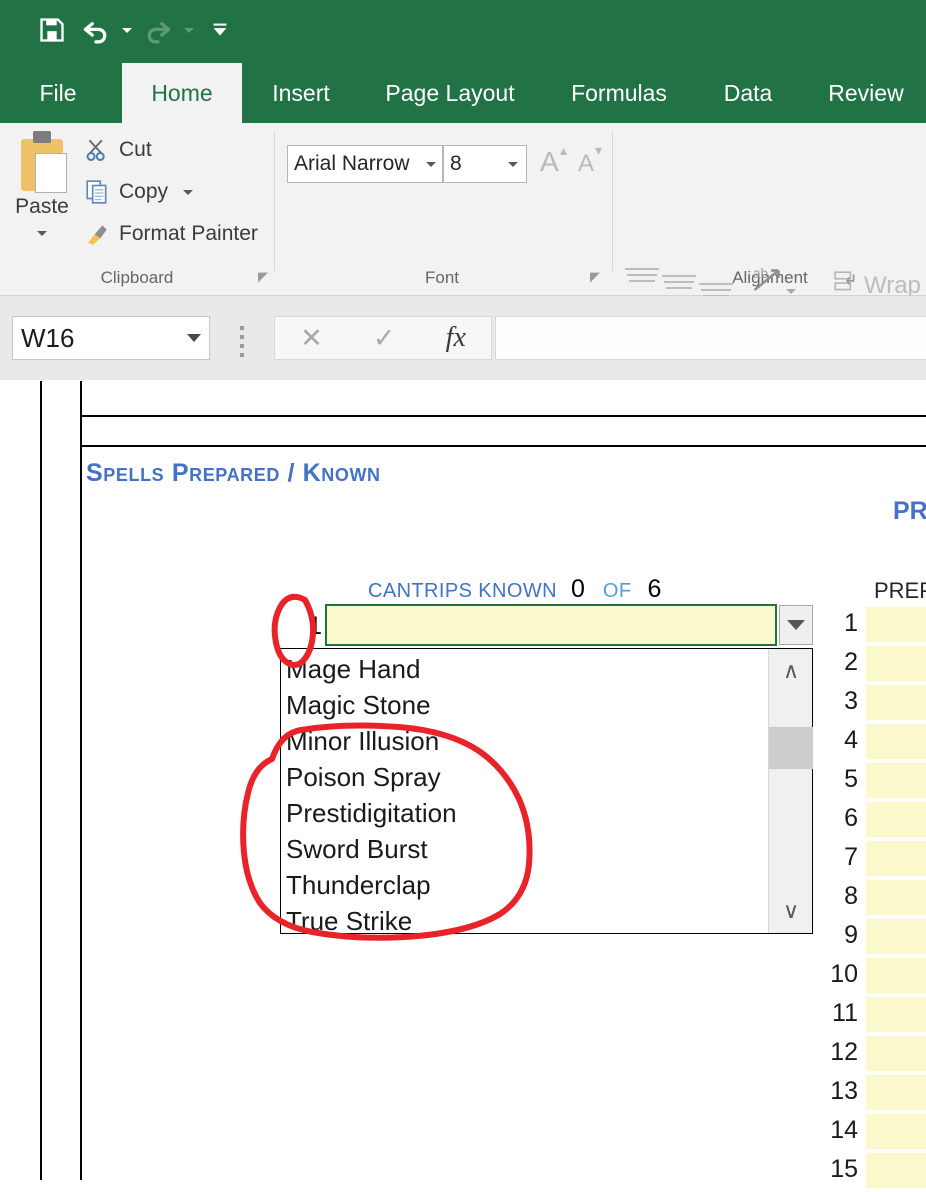 This screenshot has height=1192, width=926. I want to click on decrease-font-size-label: A, so click(586, 163).